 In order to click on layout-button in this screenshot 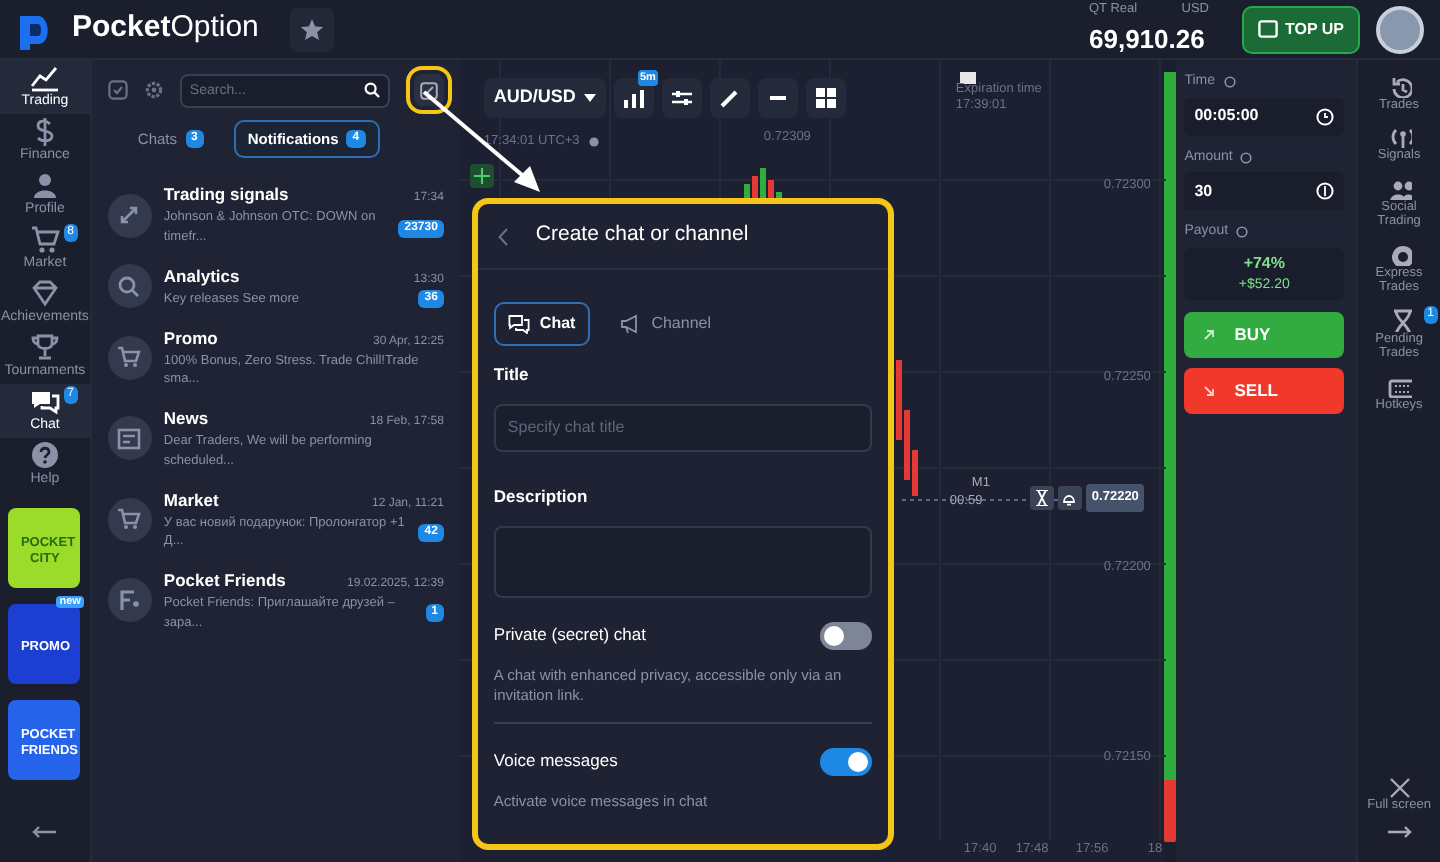, I will do `click(825, 98)`.